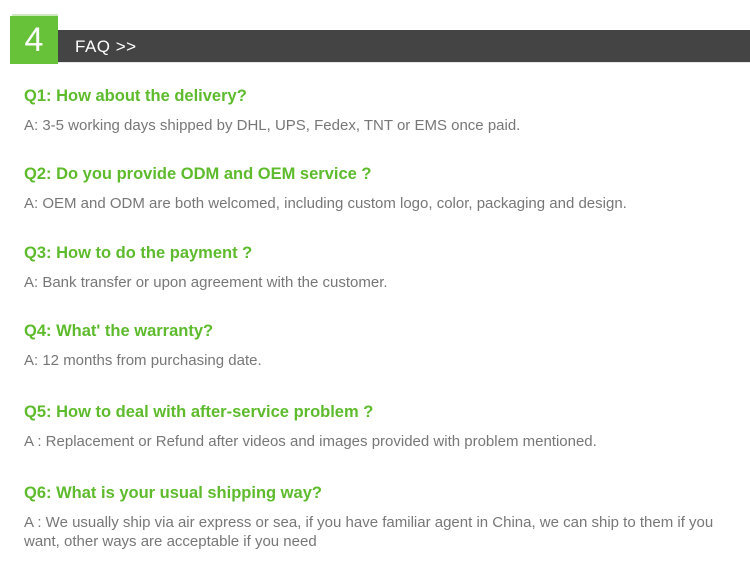  What do you see at coordinates (119, 331) in the screenshot?
I see `faq-question: Q4: What' the warranty?` at bounding box center [119, 331].